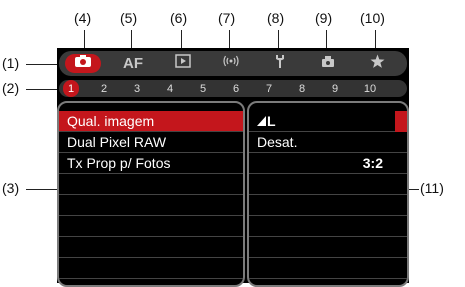 This screenshot has height=287, width=465. I want to click on wireless-icon, so click(231, 63).